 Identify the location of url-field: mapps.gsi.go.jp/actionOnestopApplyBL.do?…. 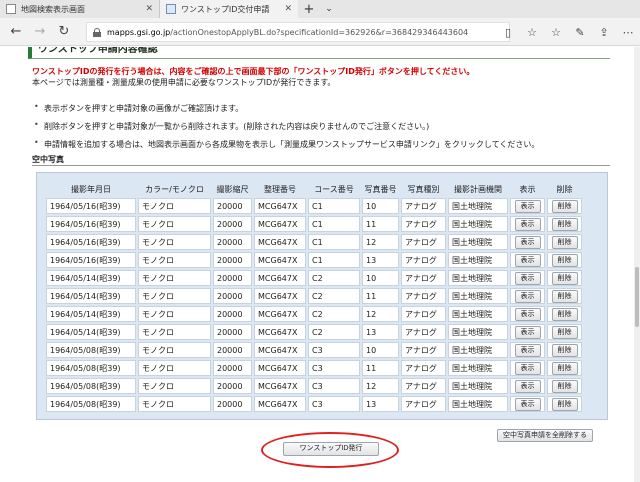
(298, 32).